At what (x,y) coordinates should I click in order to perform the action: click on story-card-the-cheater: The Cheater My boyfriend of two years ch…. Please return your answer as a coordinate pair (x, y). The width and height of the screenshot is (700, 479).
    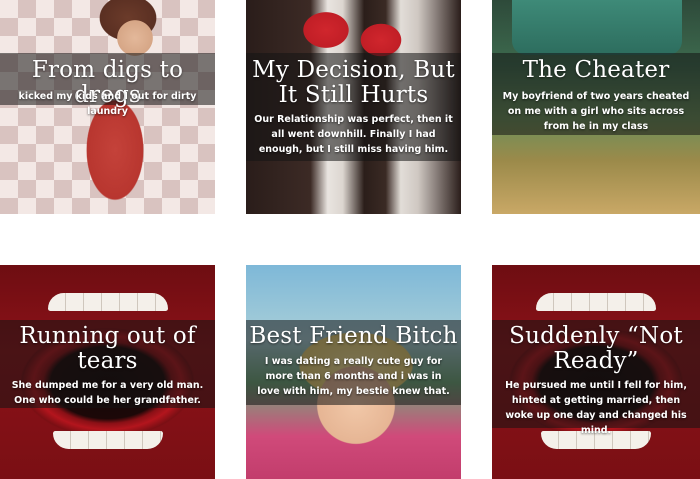
    Looking at the image, I should click on (596, 107).